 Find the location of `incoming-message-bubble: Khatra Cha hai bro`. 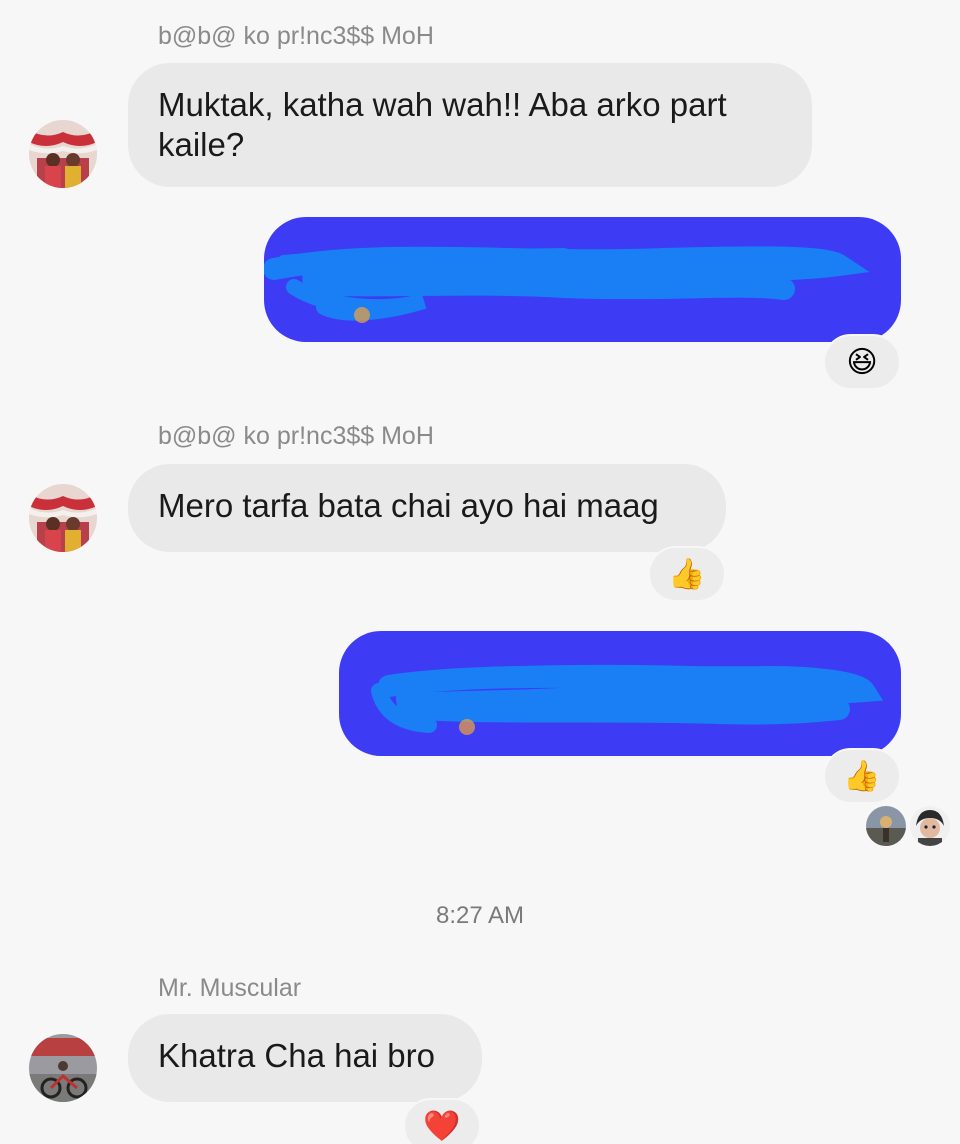

incoming-message-bubble: Khatra Cha hai bro is located at coordinates (305, 1058).